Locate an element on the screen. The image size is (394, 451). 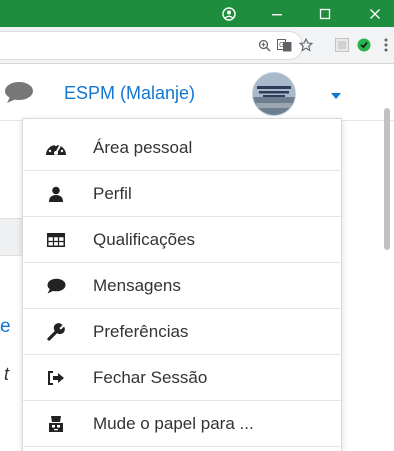
extension-green-icon is located at coordinates (364, 45).